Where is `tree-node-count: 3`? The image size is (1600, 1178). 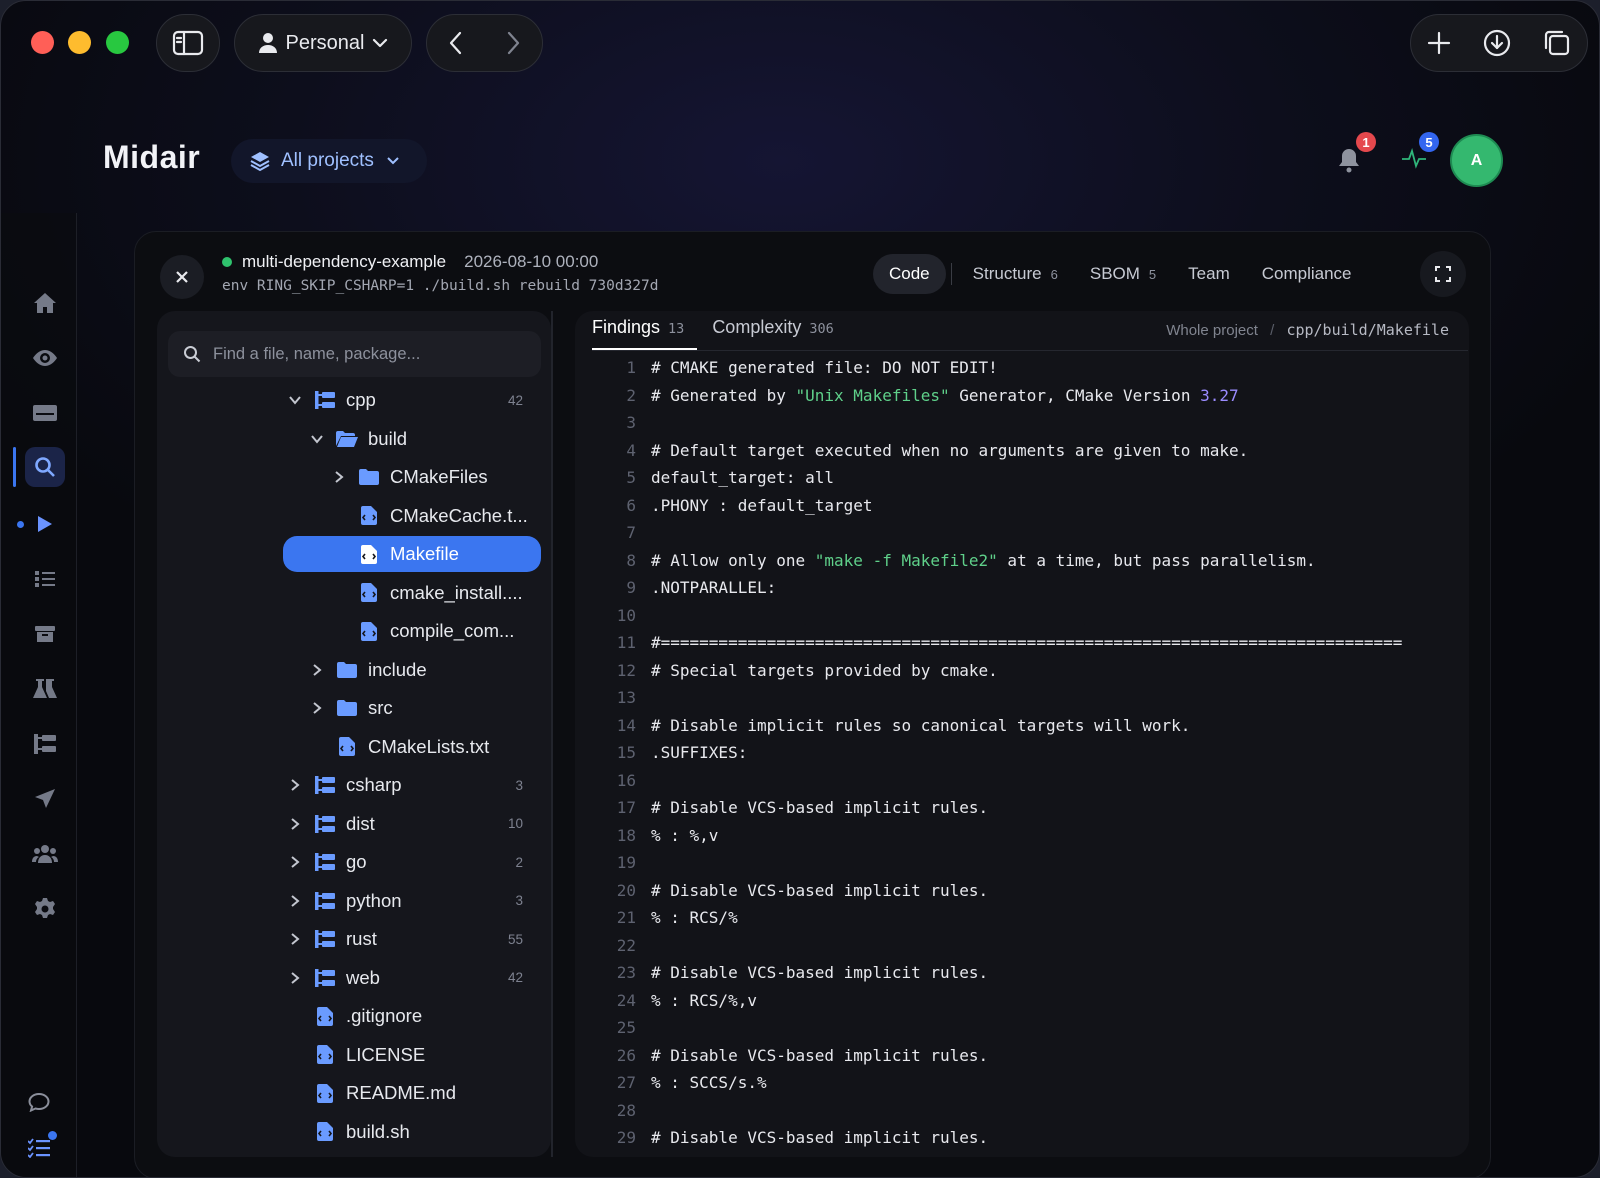
tree-node-count: 3 is located at coordinates (519, 785).